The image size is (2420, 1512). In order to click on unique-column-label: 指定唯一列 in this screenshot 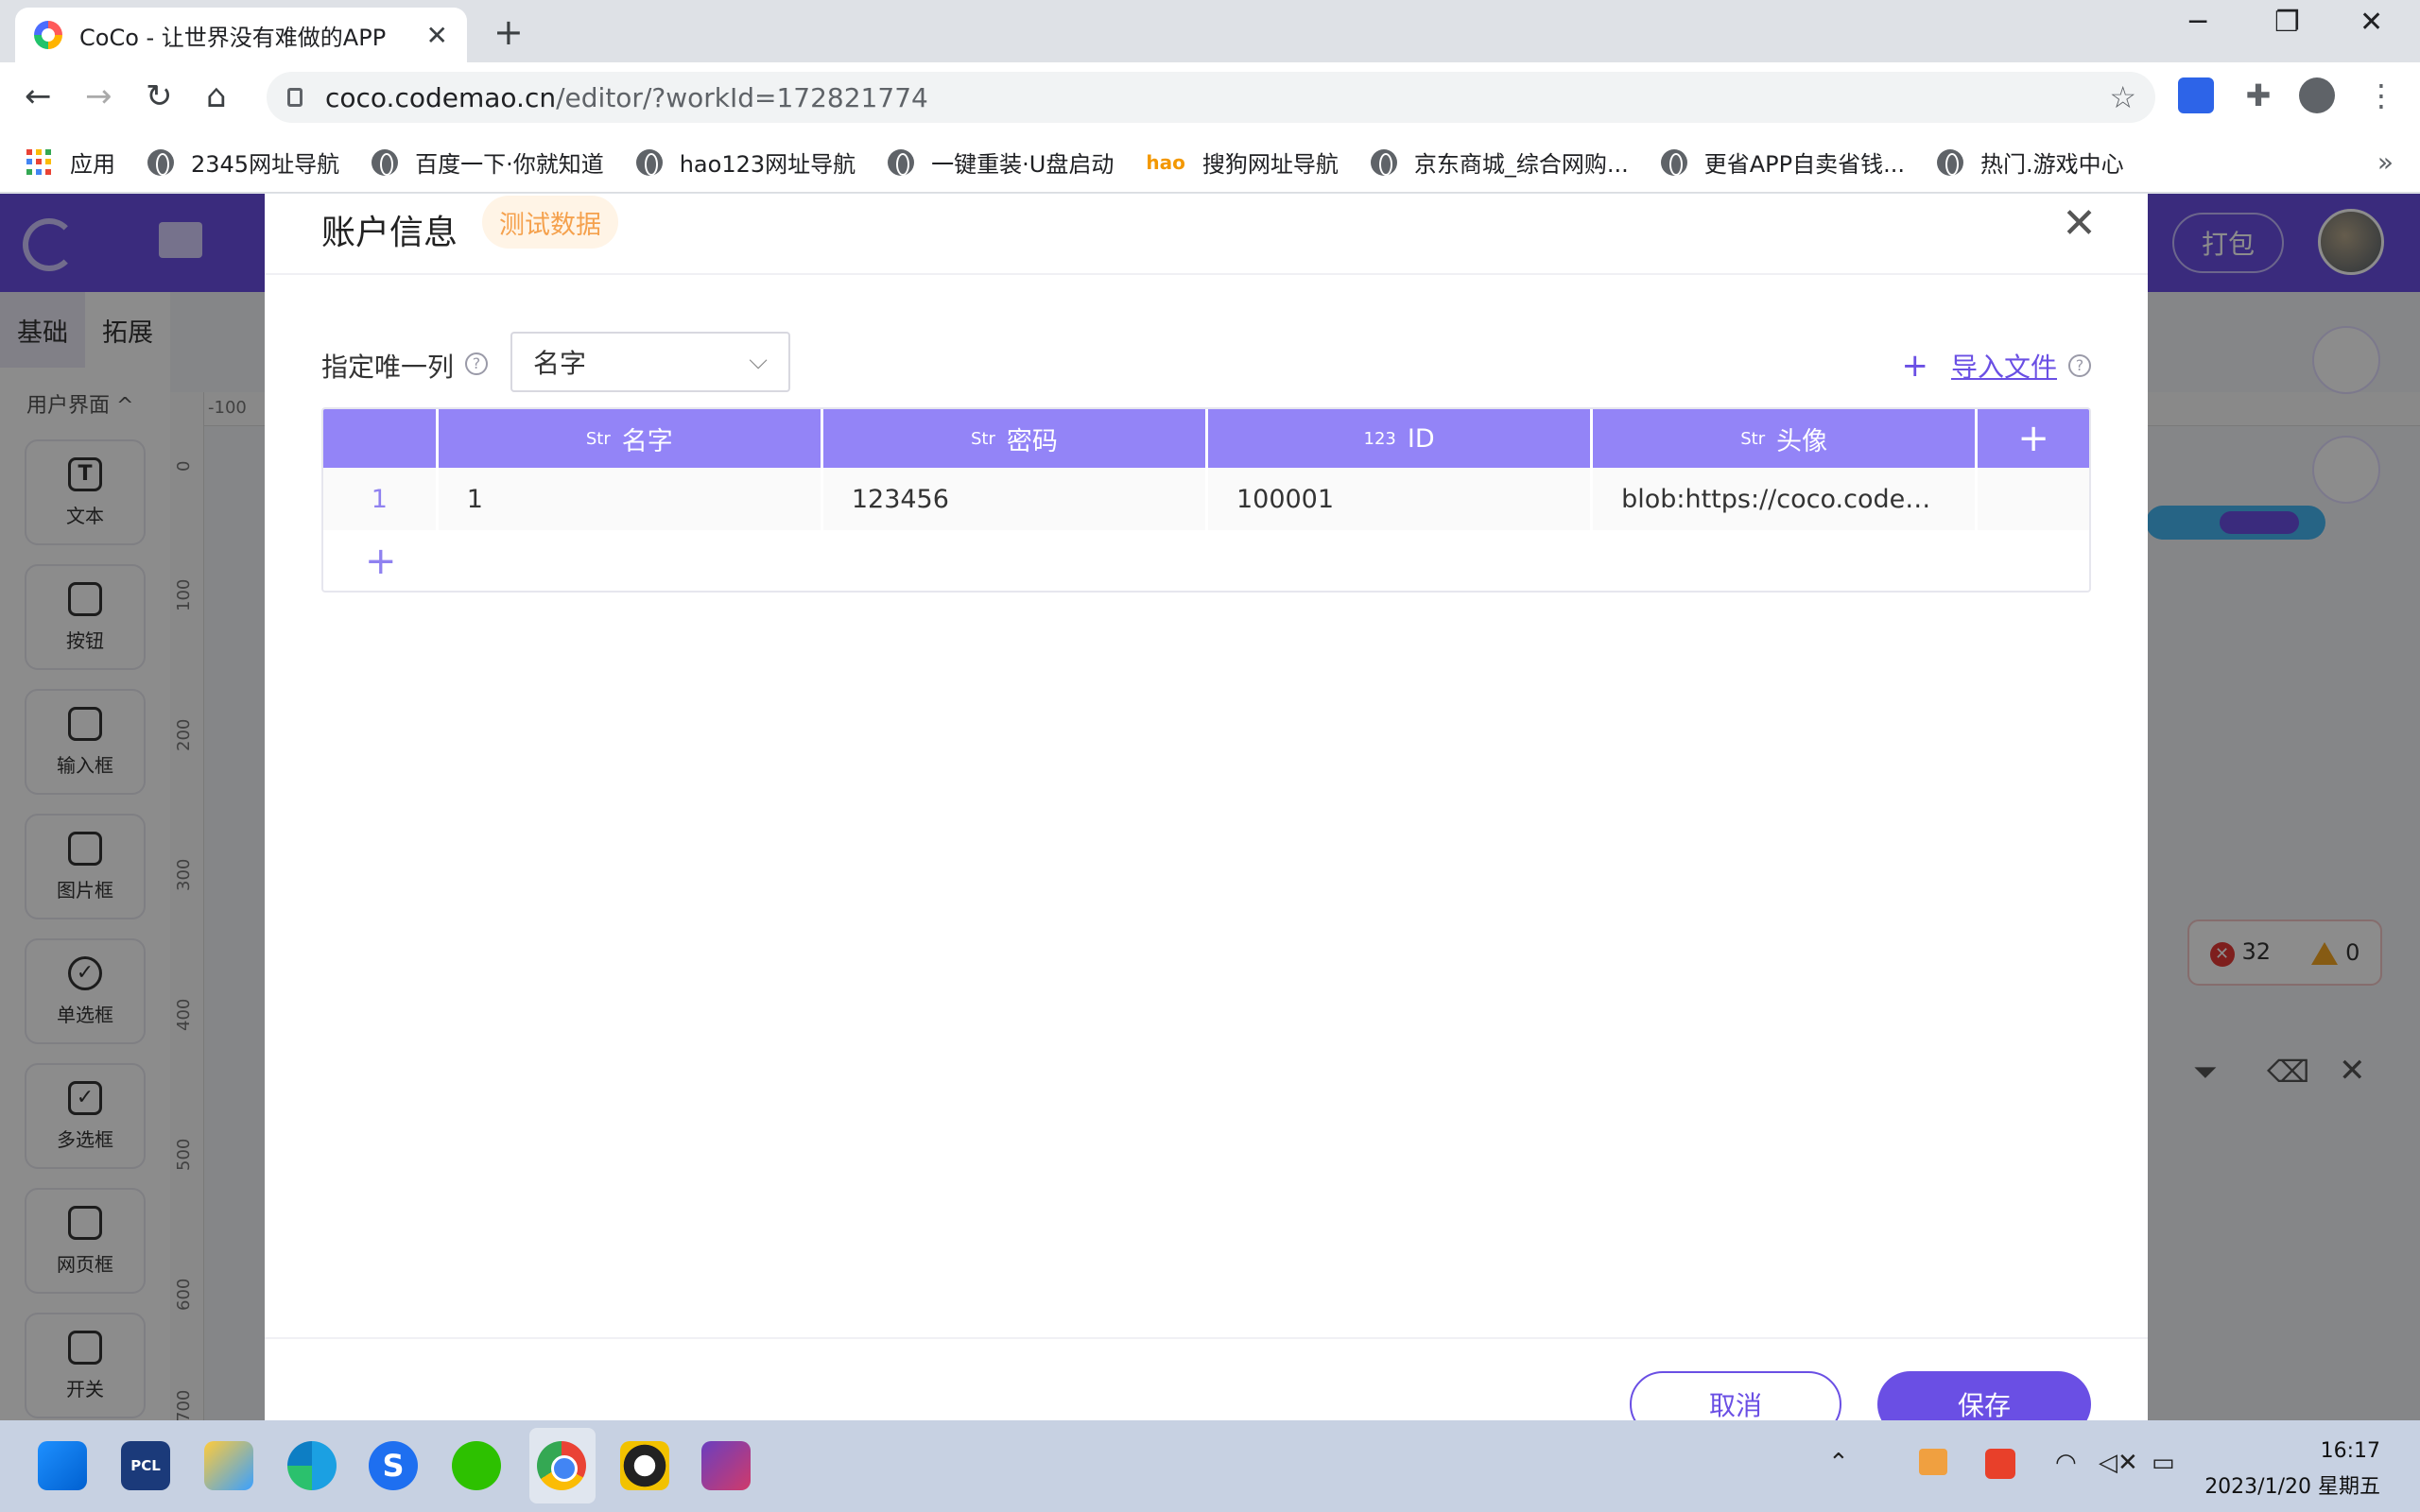, I will do `click(388, 367)`.